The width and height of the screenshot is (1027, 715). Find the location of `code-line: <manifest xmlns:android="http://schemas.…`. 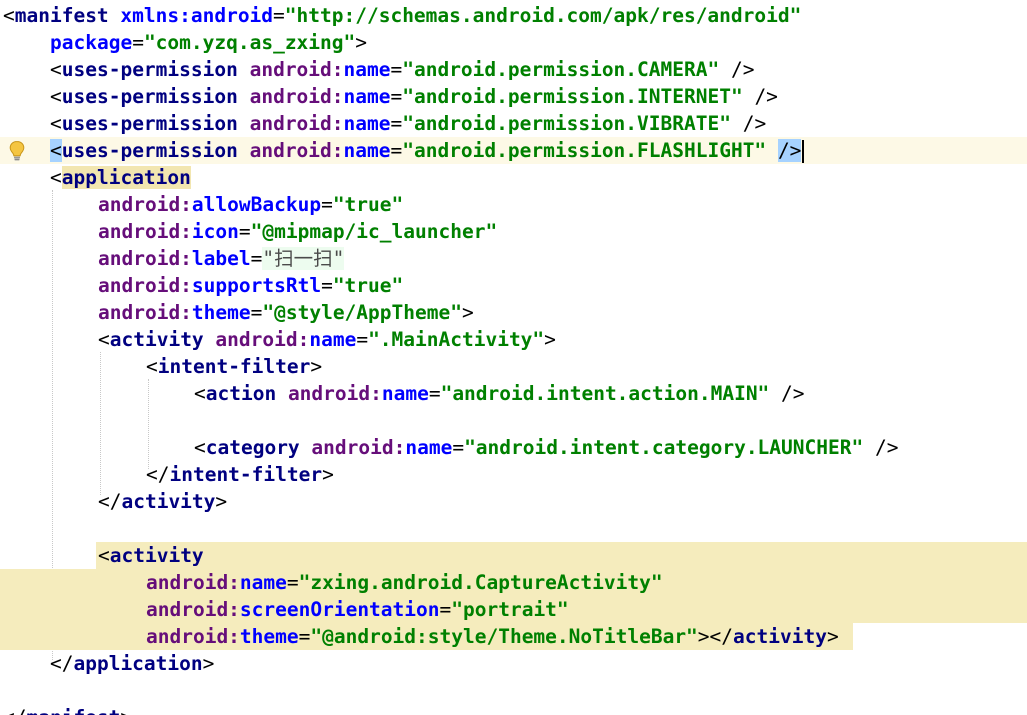

code-line: <manifest xmlns:android="http://schemas.… is located at coordinates (402, 15).